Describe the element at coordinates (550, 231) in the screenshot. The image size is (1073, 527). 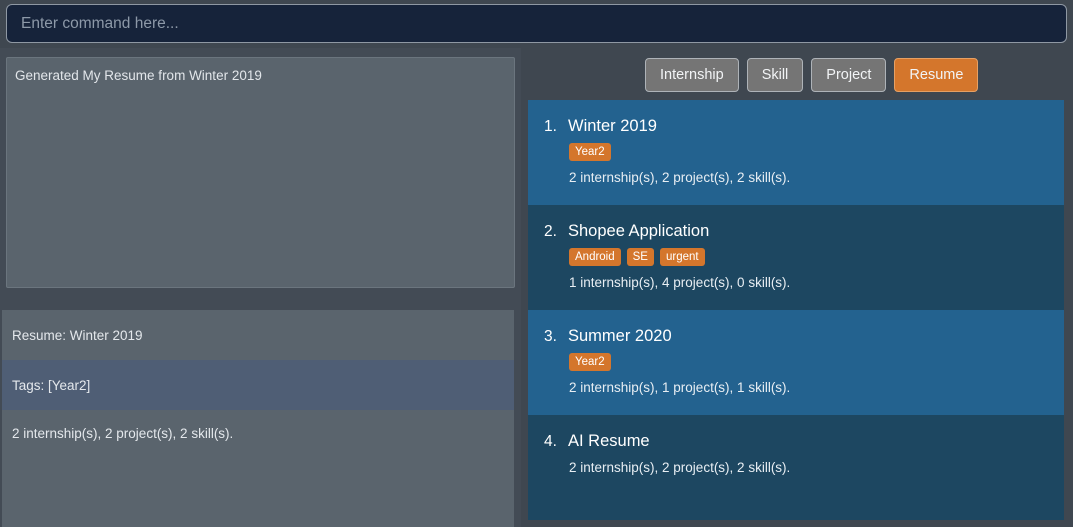
I see `entity-index: 2.` at that location.